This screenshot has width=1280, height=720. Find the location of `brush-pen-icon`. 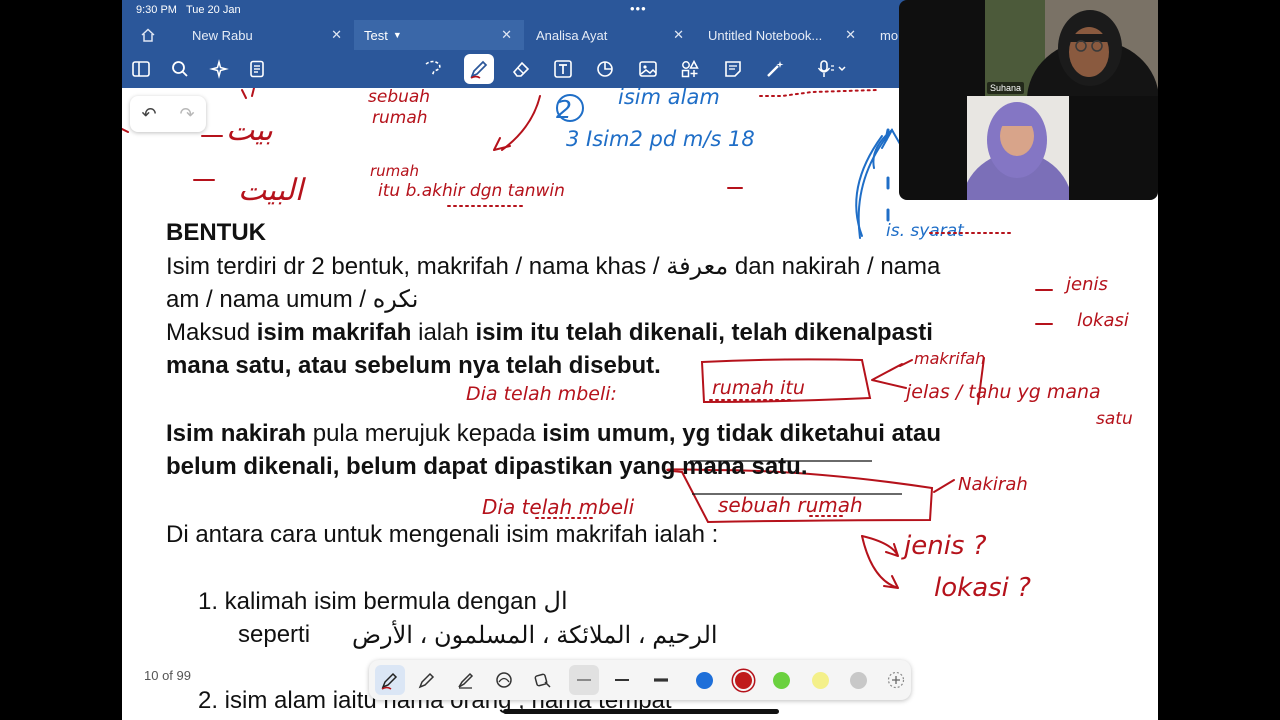

brush-pen-icon is located at coordinates (466, 680).